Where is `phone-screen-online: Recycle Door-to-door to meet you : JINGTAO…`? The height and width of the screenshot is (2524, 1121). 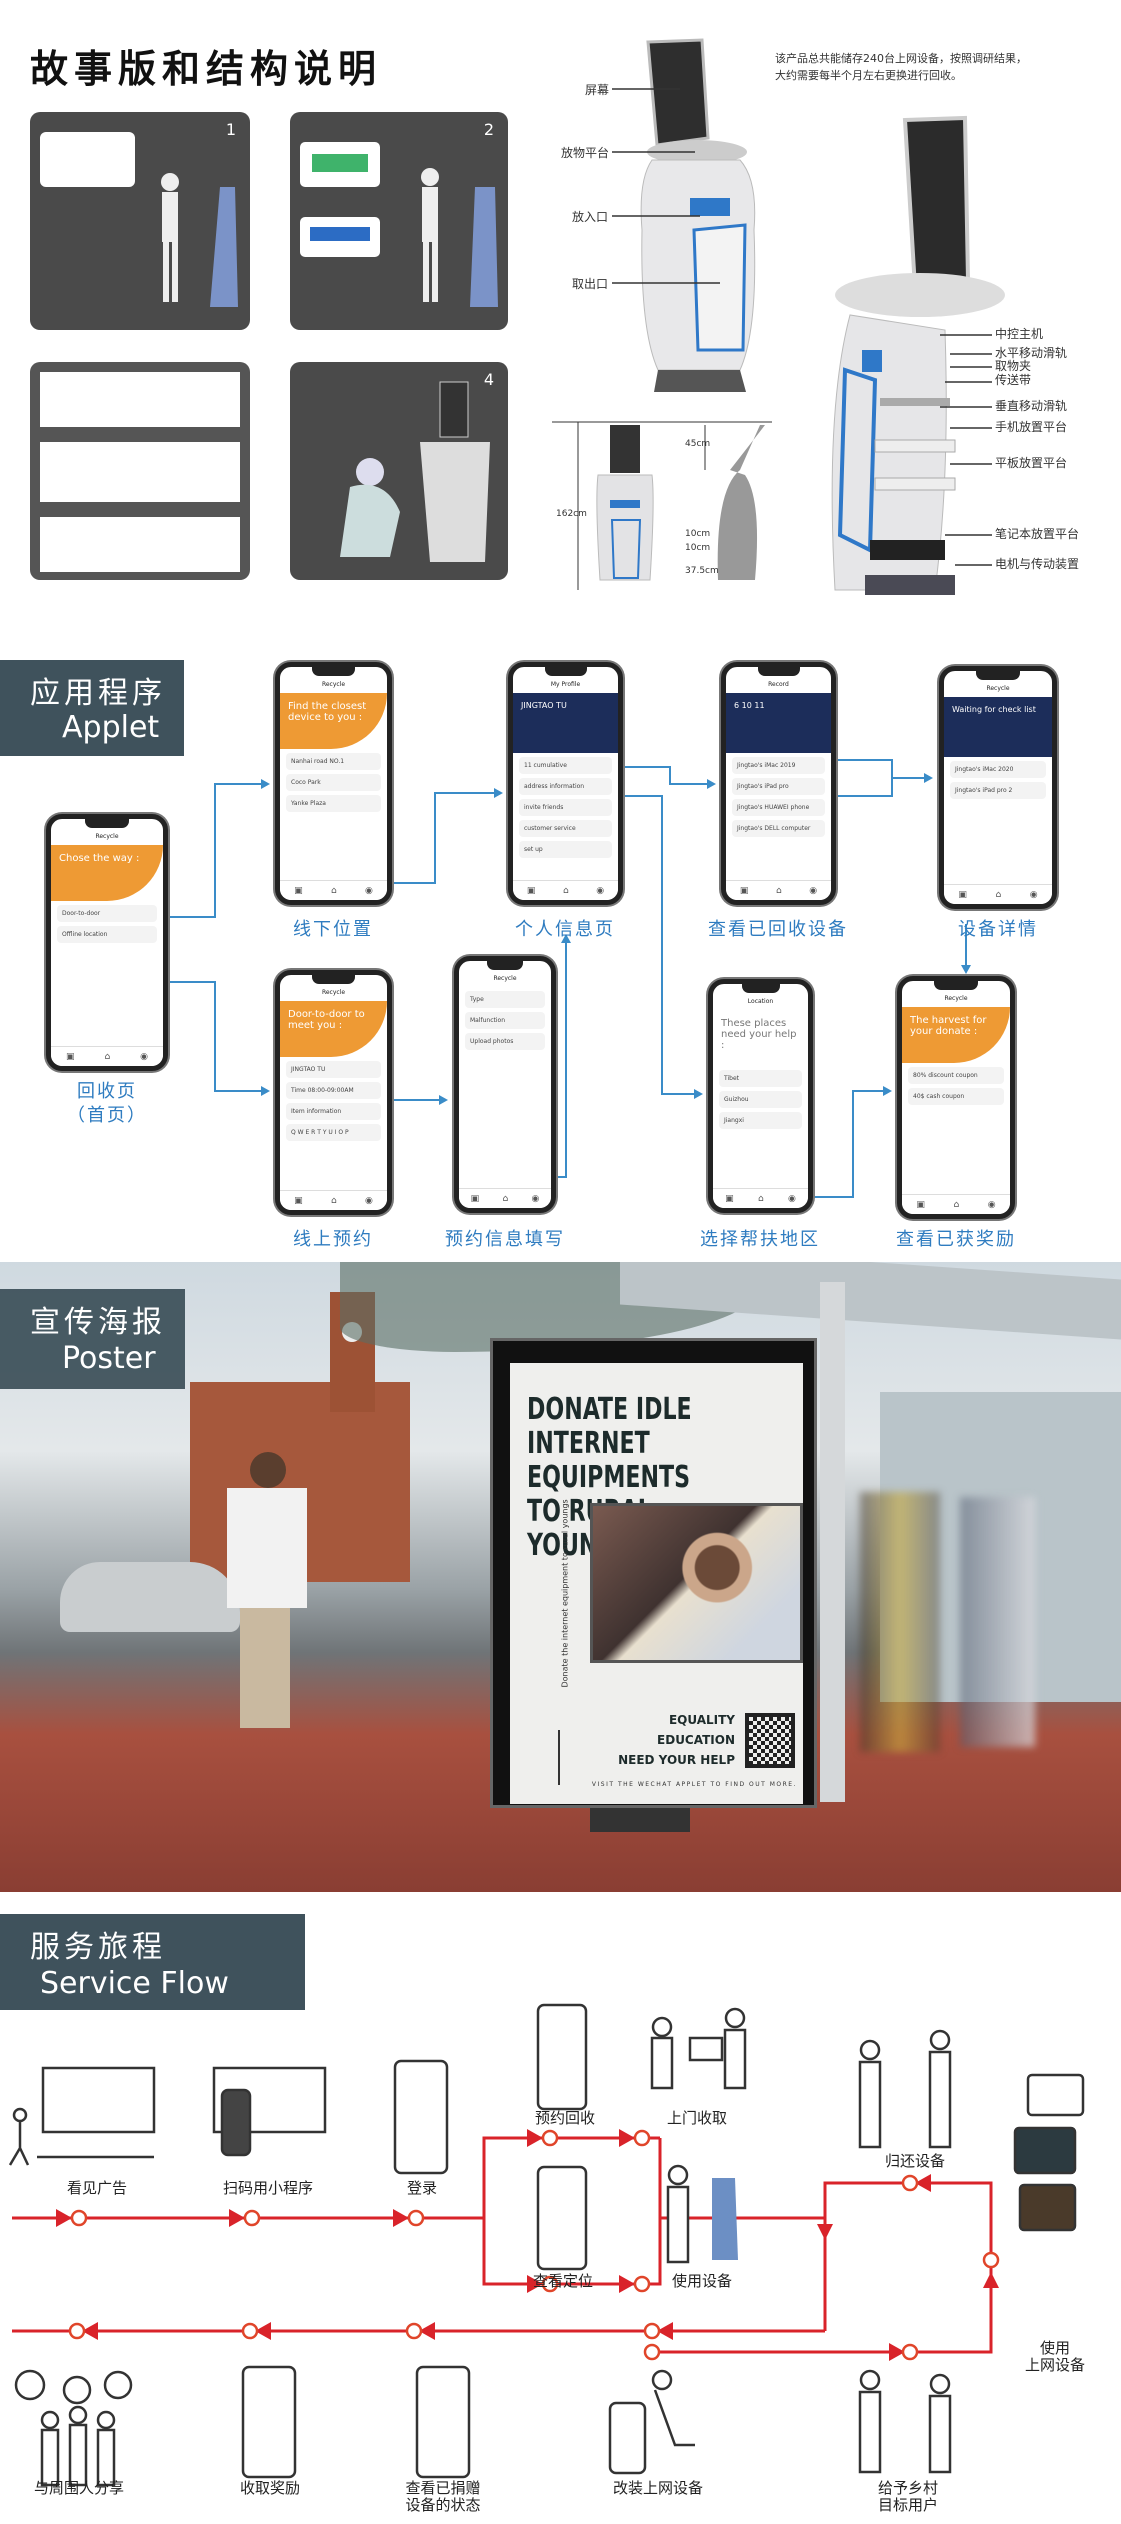
phone-screen-online: Recycle Door-to-door to meet you : JINGTAO… is located at coordinates (333, 1092).